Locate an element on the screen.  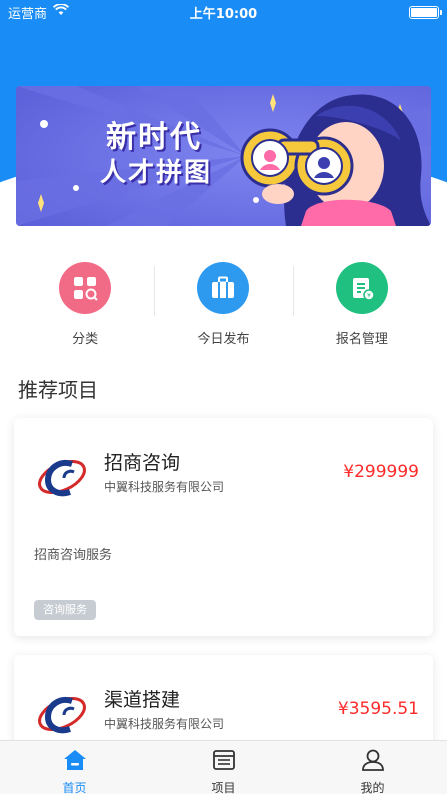
status-left: 运营商 is located at coordinates (39, 12).